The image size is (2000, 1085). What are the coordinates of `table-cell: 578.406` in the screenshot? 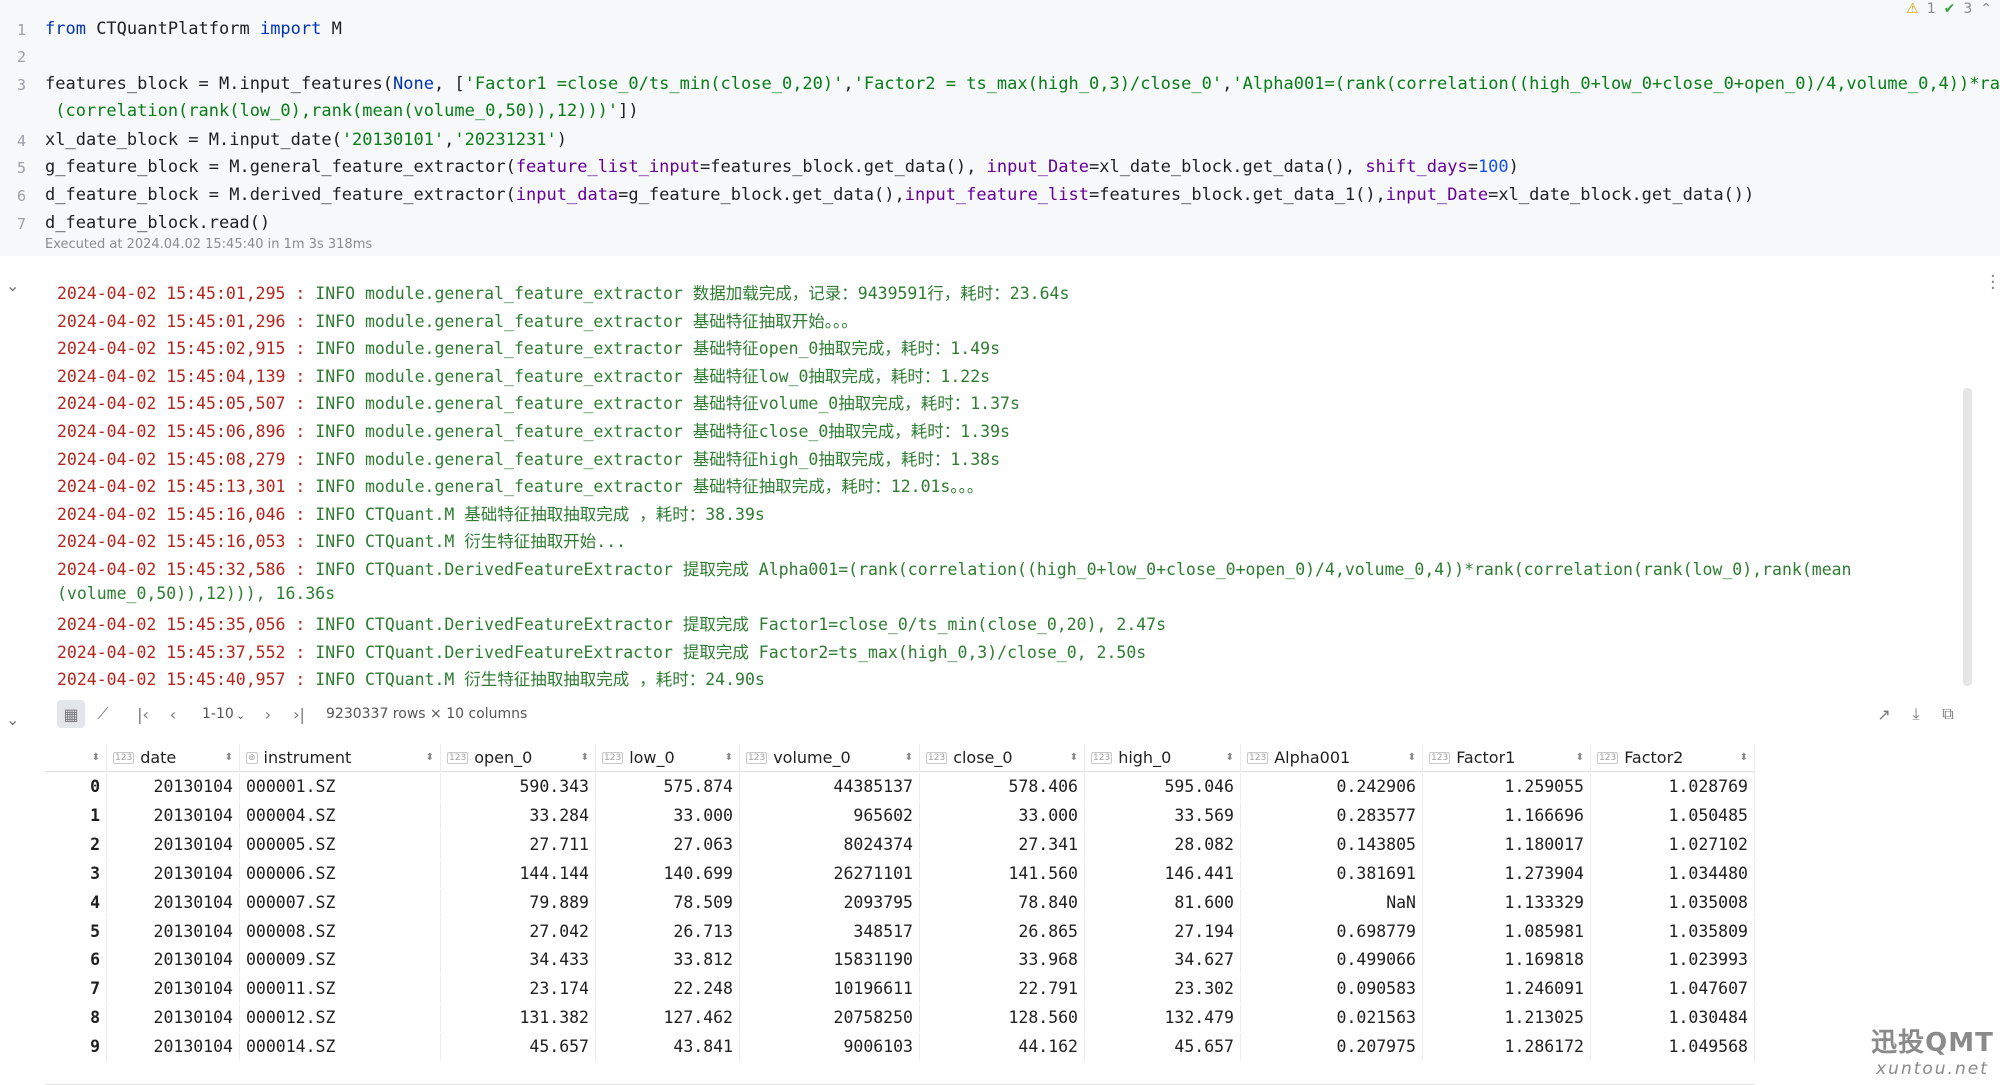 It's located at (1002, 787).